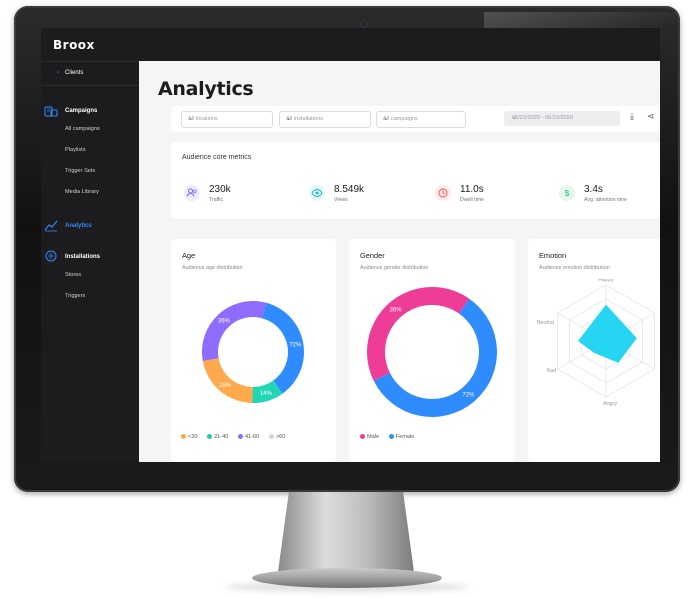 The height and width of the screenshot is (598, 693). I want to click on back-label: Clients, so click(74, 73).